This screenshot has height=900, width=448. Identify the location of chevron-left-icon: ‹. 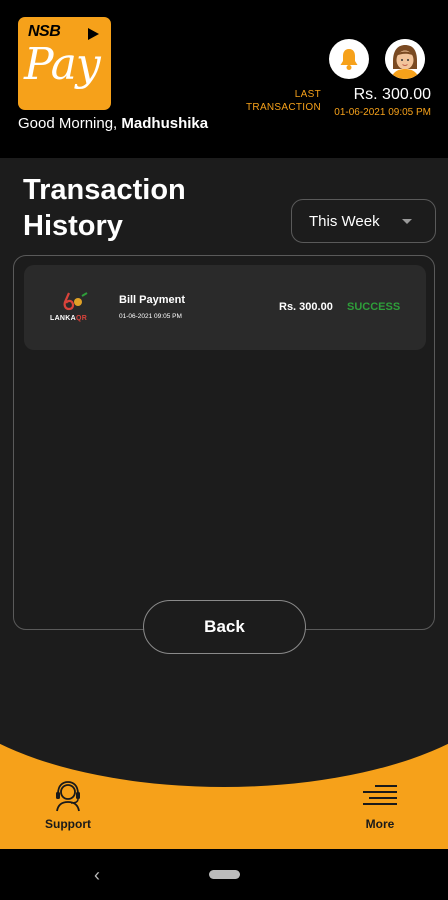
(97, 875).